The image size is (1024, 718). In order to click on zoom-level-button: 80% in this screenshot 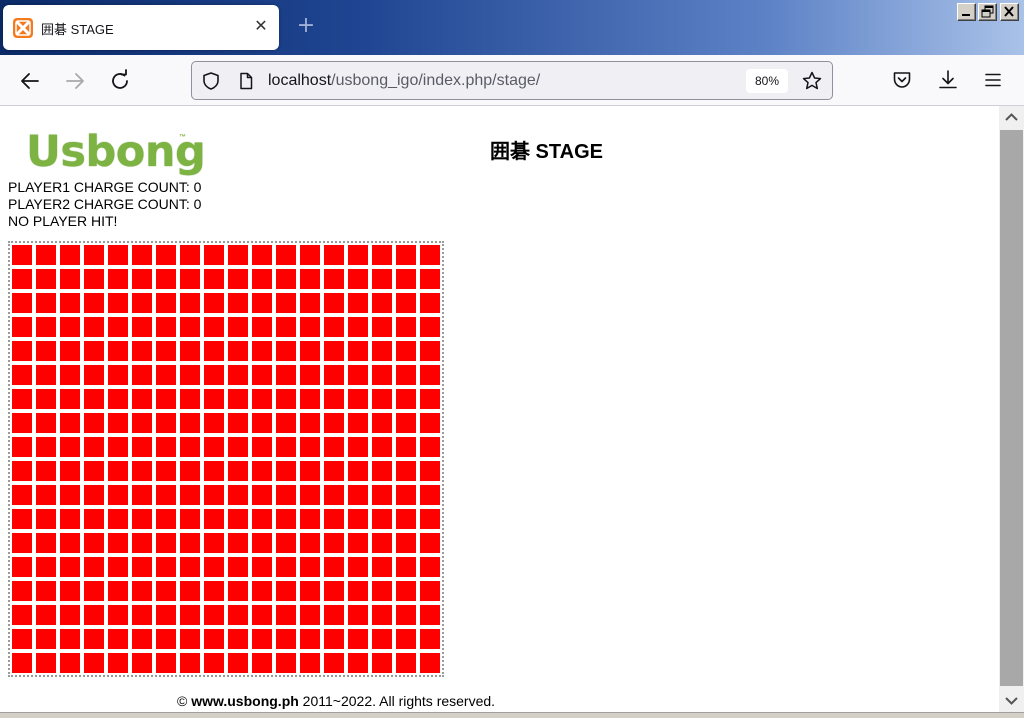, I will do `click(767, 81)`.